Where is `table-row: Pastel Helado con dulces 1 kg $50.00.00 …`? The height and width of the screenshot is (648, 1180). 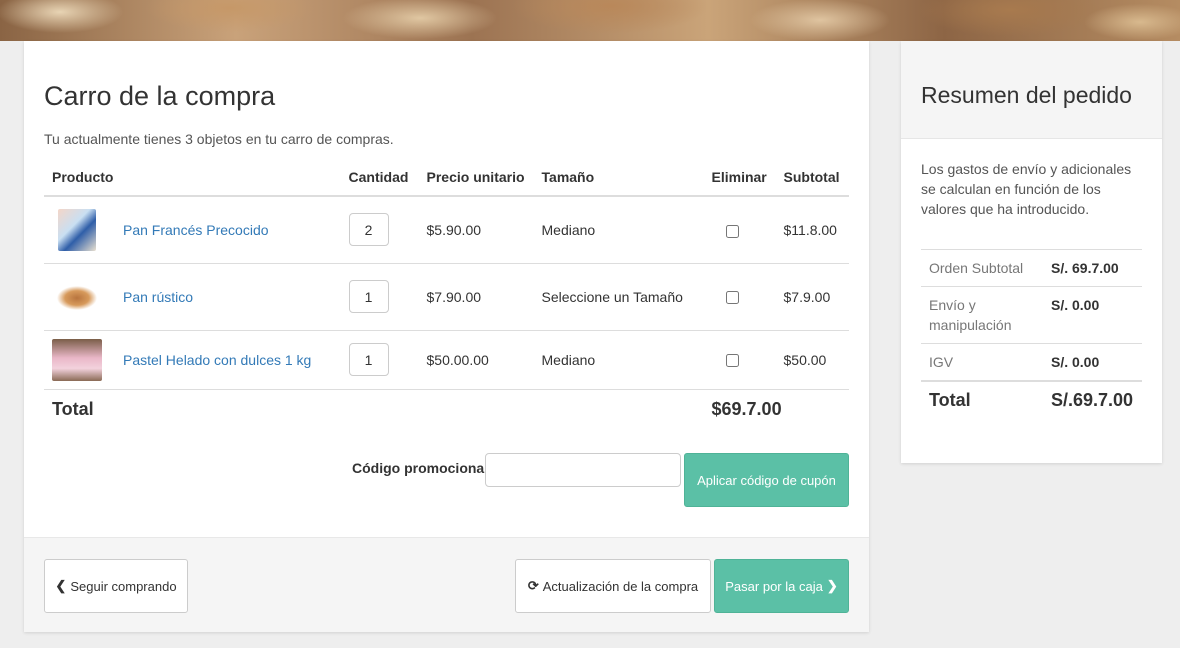 table-row: Pastel Helado con dulces 1 kg $50.00.00 … is located at coordinates (446, 359).